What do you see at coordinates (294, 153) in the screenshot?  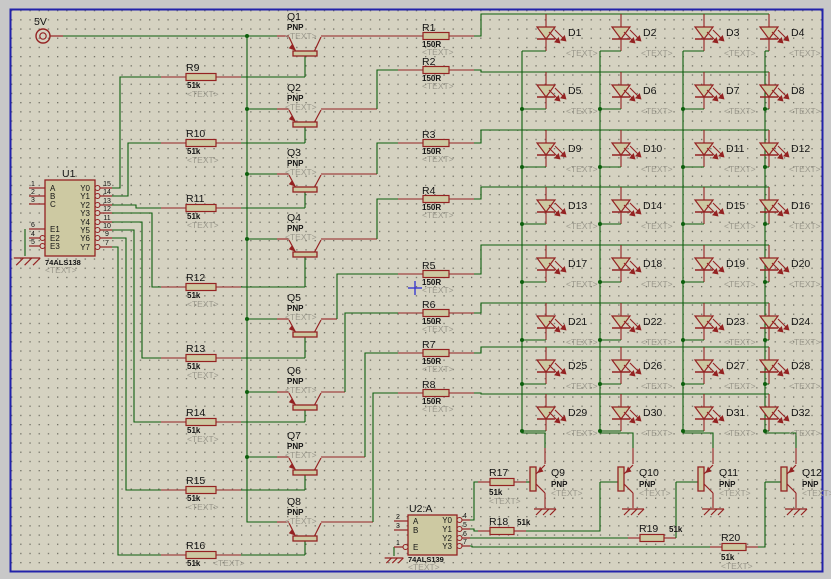 I see `component-ref: Q3` at bounding box center [294, 153].